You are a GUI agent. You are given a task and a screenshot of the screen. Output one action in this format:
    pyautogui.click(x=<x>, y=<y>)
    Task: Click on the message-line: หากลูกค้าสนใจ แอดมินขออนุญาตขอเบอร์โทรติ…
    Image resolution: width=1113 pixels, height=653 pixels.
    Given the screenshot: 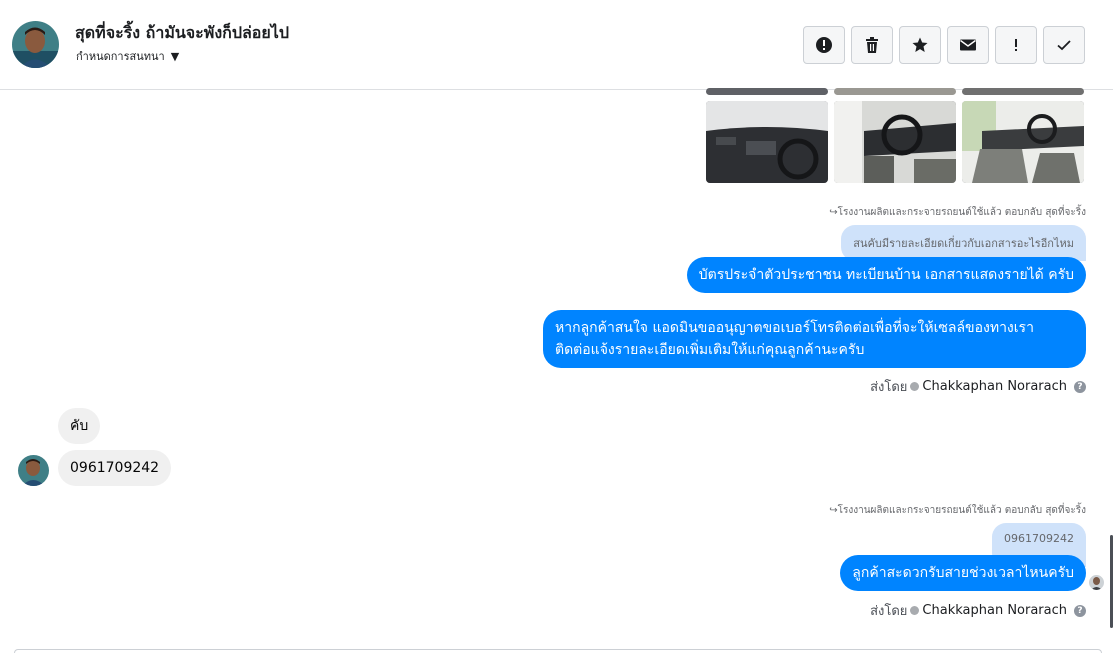 What is the action you would take?
    pyautogui.click(x=794, y=328)
    